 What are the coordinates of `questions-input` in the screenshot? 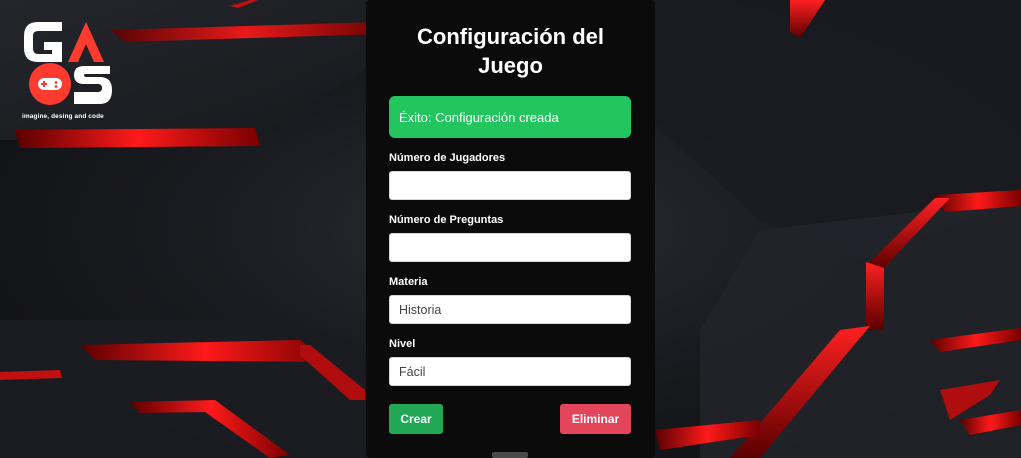 It's located at (510, 247).